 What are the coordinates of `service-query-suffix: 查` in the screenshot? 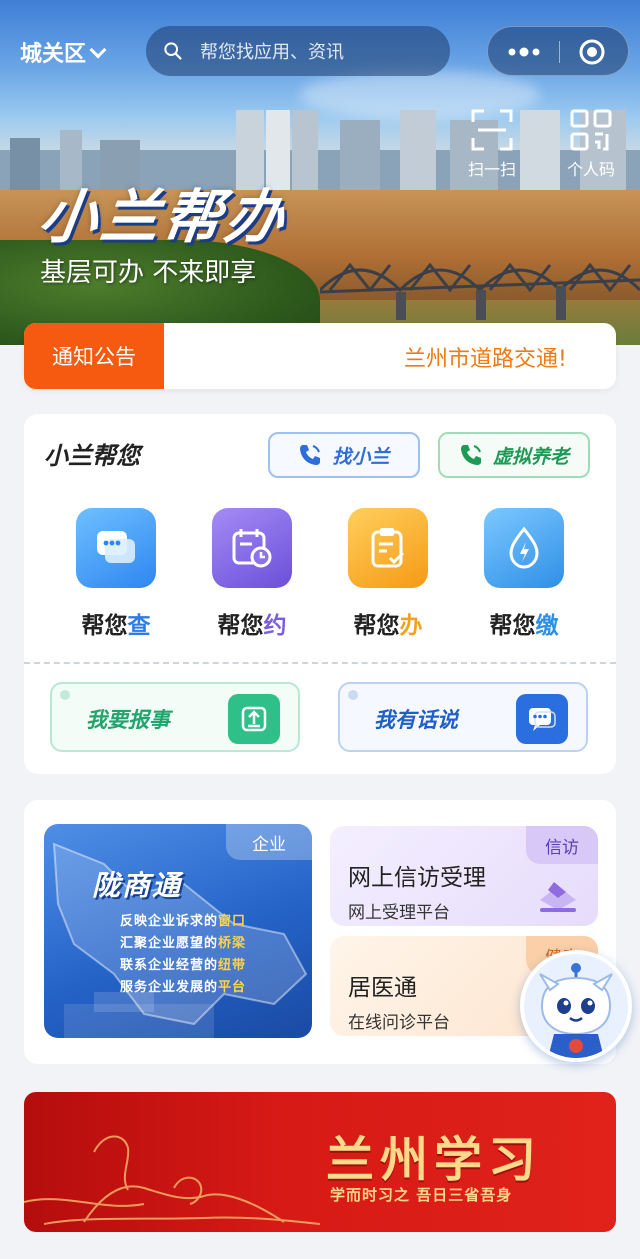 It's located at (139, 626).